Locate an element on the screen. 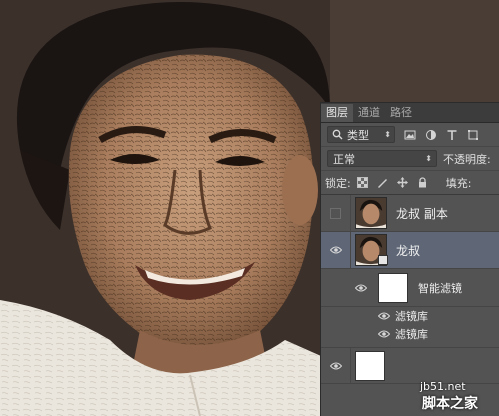 The height and width of the screenshot is (416, 499). hidden-visibility-box is located at coordinates (335, 213).